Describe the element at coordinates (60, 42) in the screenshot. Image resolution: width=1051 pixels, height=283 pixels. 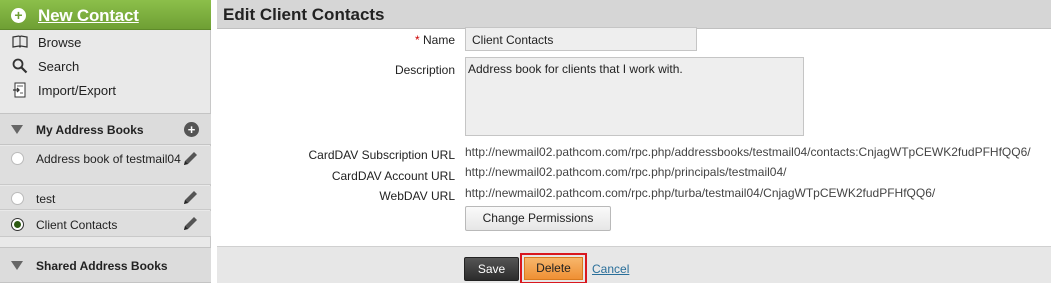
I see `sidebar-item-label: Browse` at that location.